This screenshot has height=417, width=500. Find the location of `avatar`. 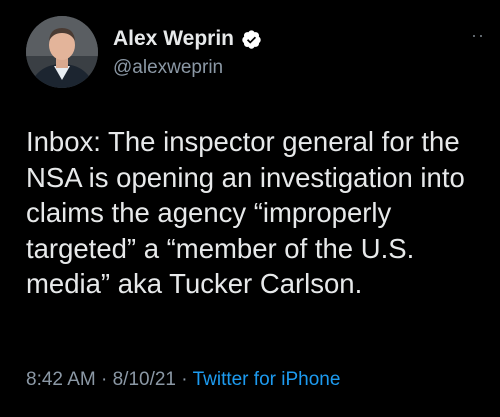

avatar is located at coordinates (62, 52).